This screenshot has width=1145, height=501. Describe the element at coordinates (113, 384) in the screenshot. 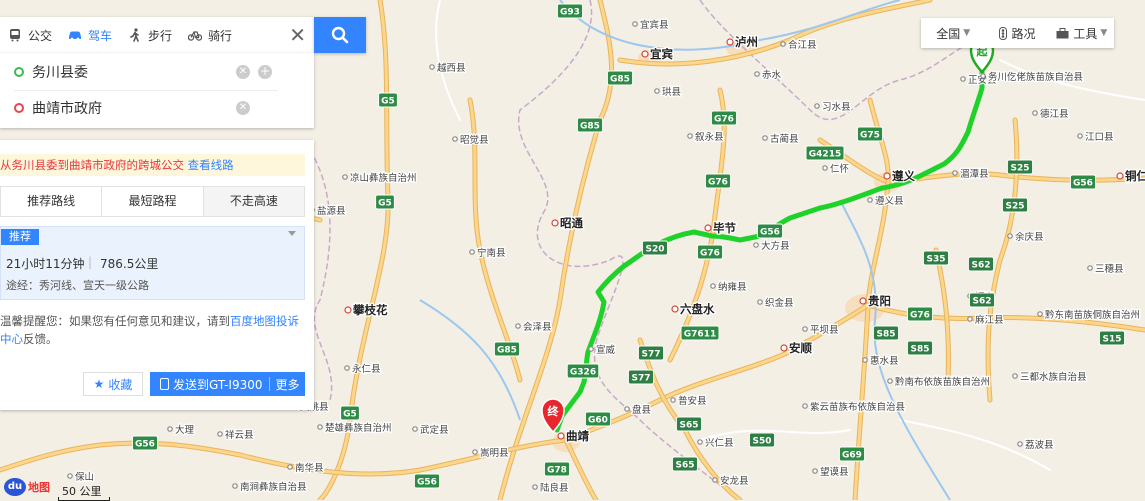

I see `favorite-button: ★ 收藏` at that location.